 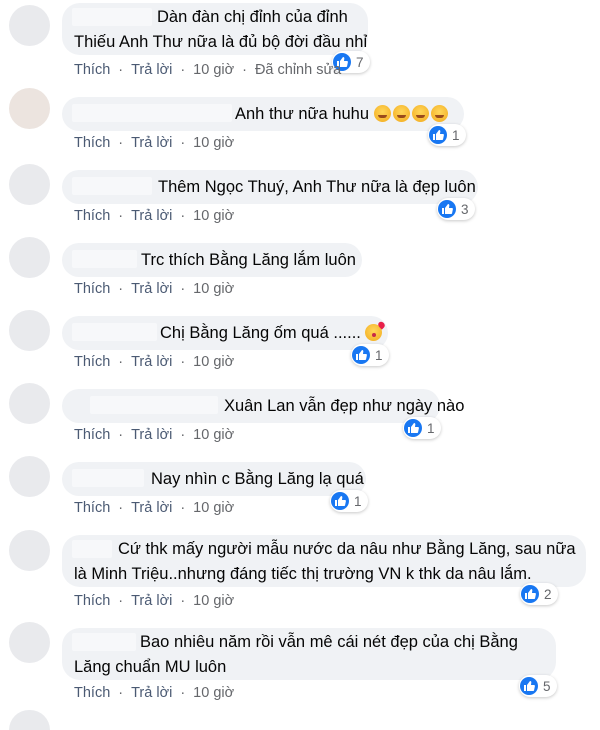 I want to click on reaction-count: 3, so click(x=456, y=209).